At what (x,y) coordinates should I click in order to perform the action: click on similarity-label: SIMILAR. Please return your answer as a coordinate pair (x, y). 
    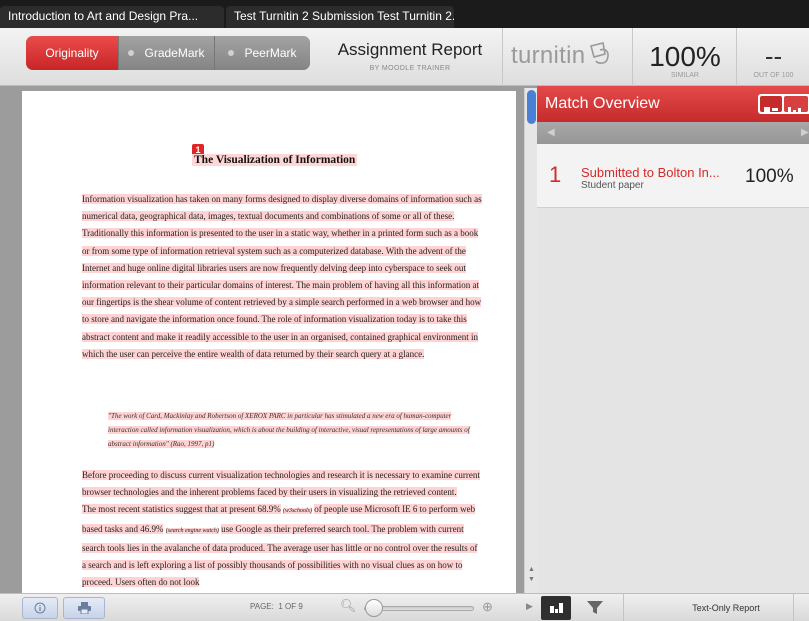
    Looking at the image, I should click on (684, 75).